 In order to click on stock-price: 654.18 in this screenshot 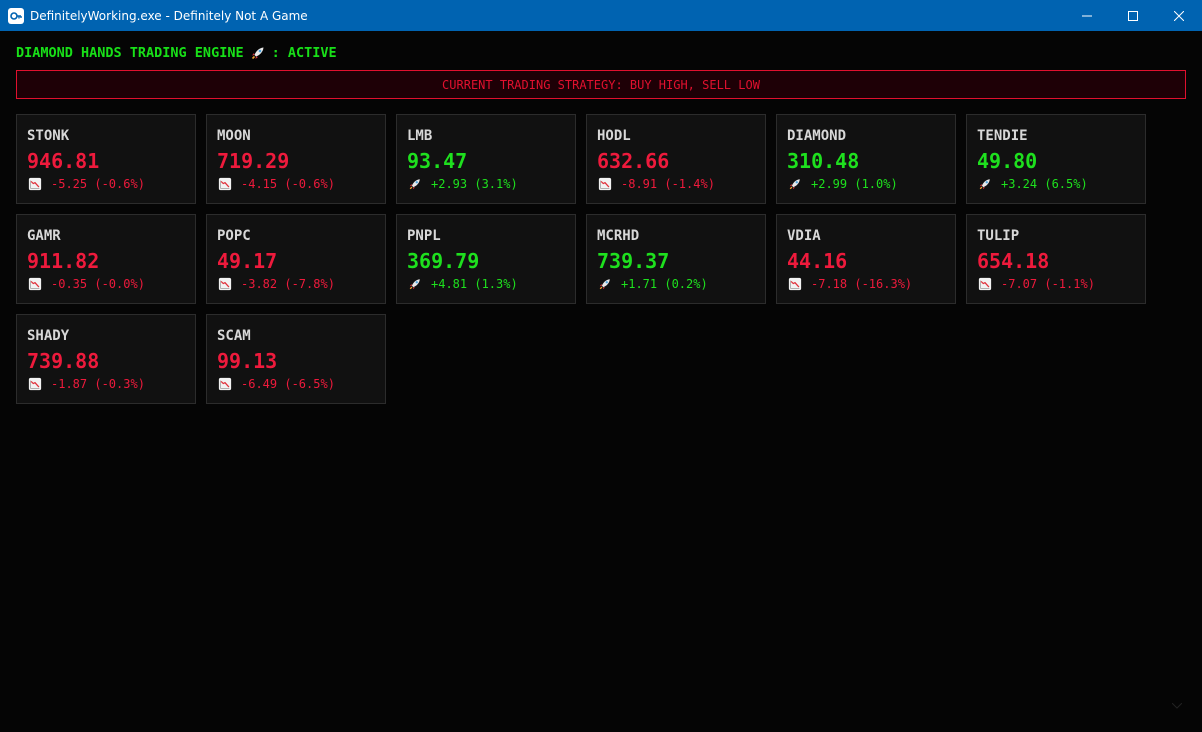, I will do `click(1013, 261)`.